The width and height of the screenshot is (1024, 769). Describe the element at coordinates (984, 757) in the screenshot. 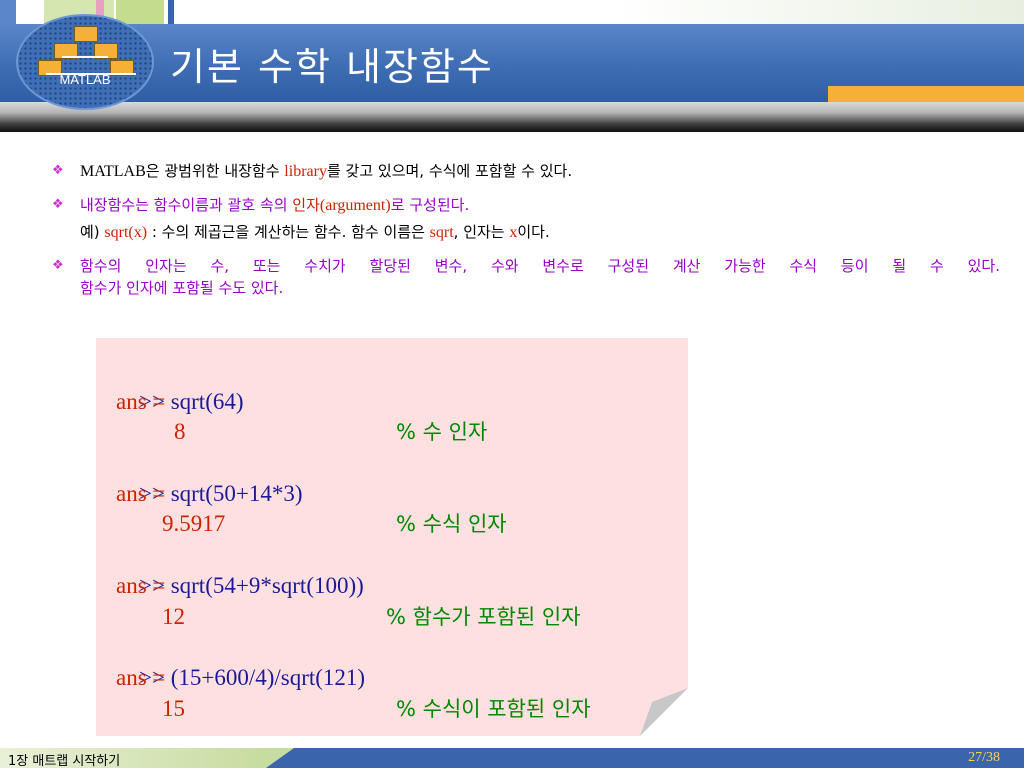

I see `page-number: 27/38` at that location.